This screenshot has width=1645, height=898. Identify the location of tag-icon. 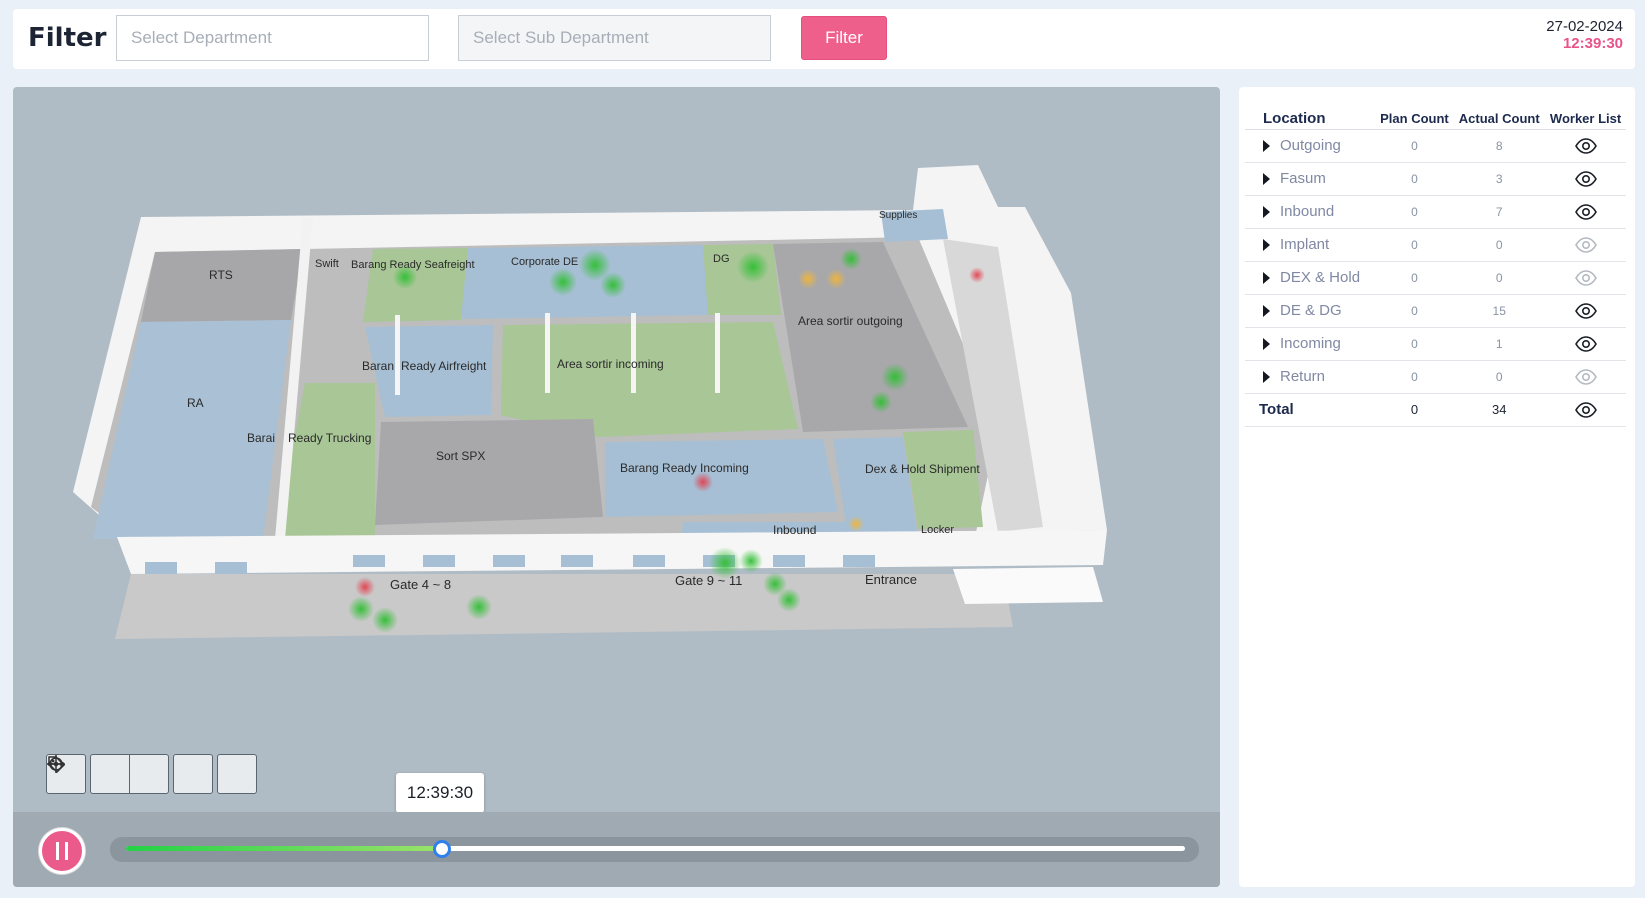
(130, 774).